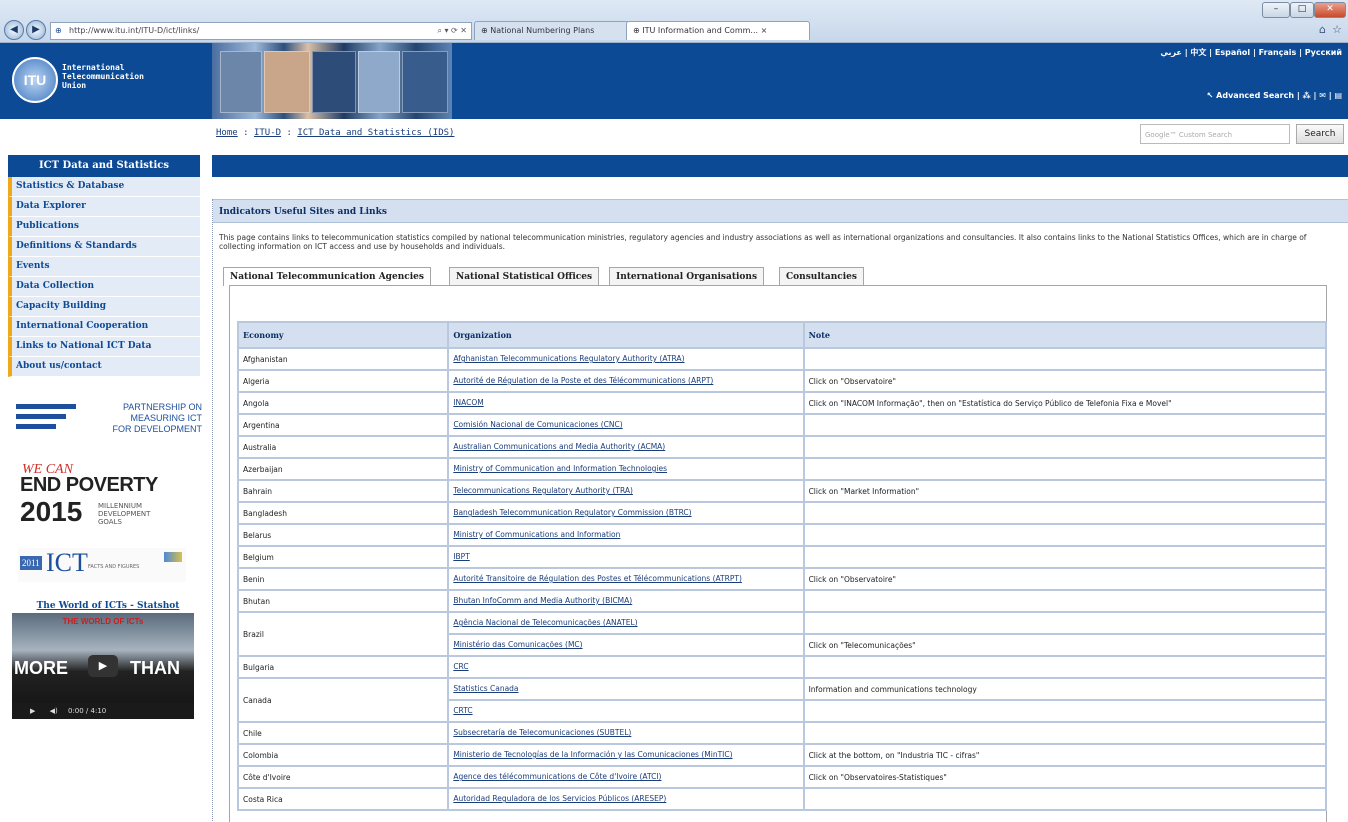 This screenshot has width=1348, height=822. What do you see at coordinates (375, 133) in the screenshot?
I see `breadcrumb-current: ICT Data and Statistics (IDS)` at bounding box center [375, 133].